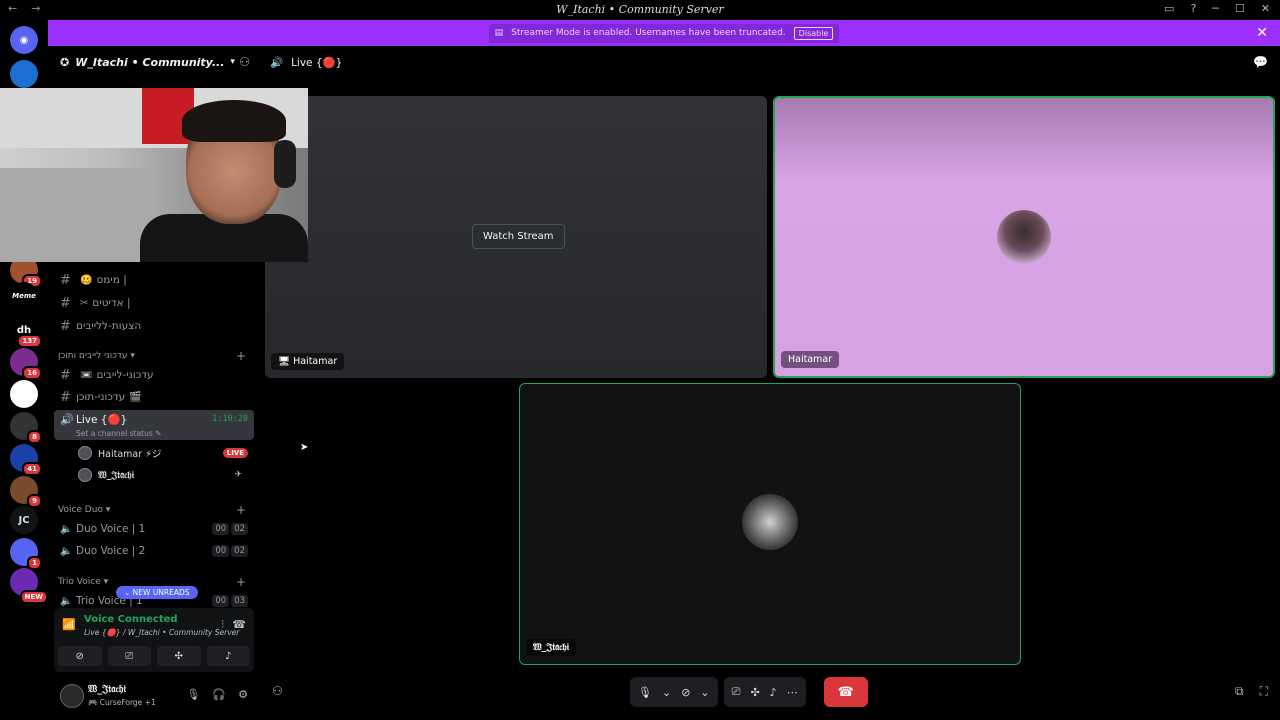 This screenshot has width=1280, height=720. Describe the element at coordinates (1169, 8) in the screenshot. I see `inbox-icon: ▭` at that location.